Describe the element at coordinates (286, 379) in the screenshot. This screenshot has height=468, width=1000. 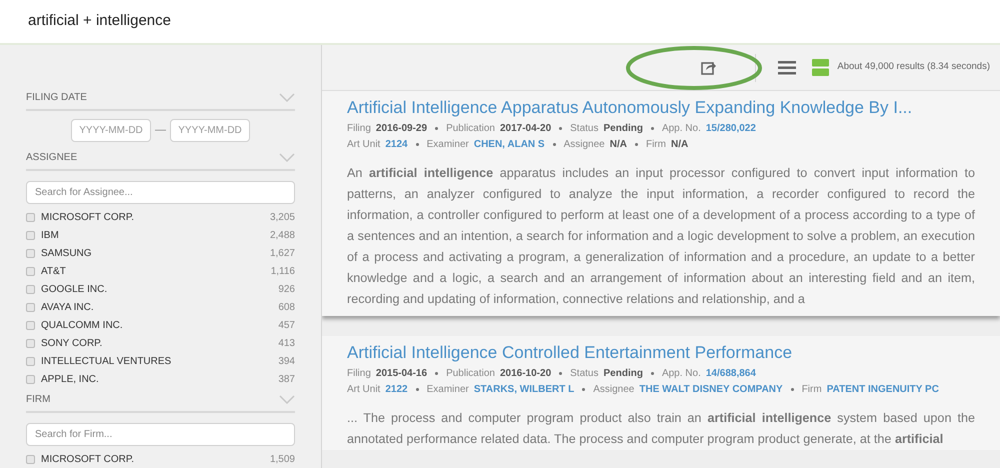
I see `result-count: 387` at that location.